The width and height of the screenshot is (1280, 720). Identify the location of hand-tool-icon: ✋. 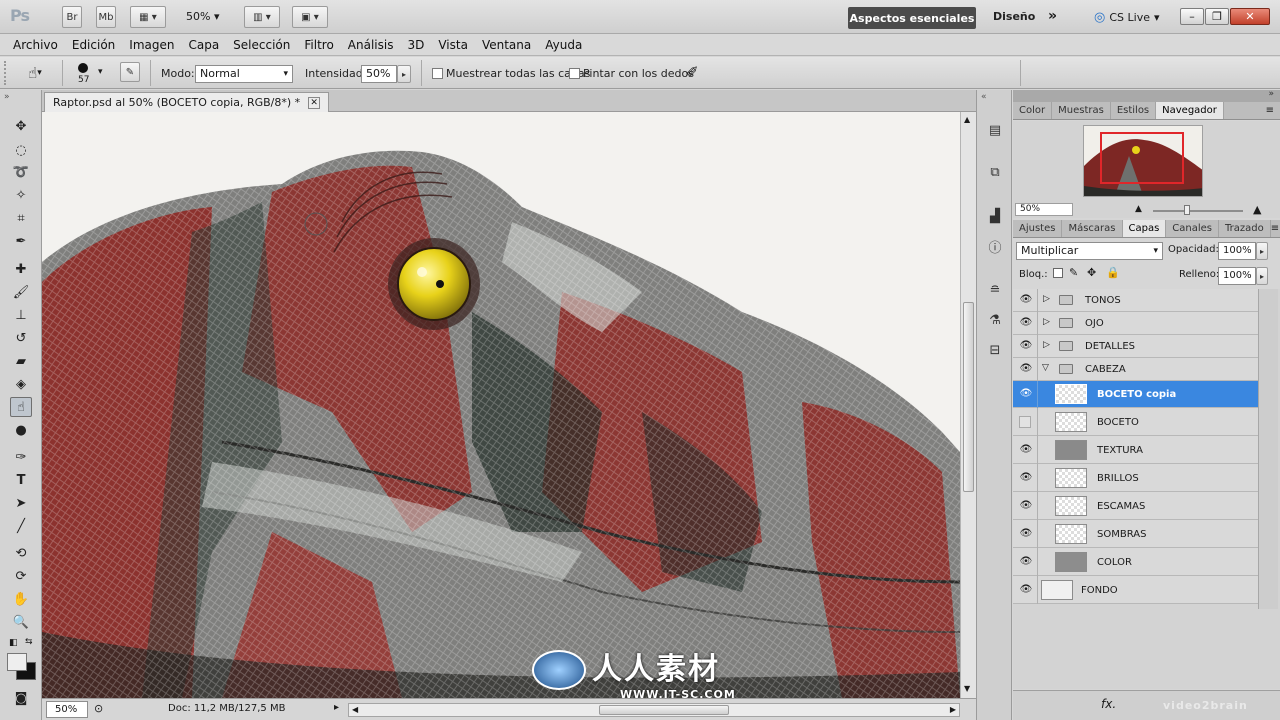
(21, 599).